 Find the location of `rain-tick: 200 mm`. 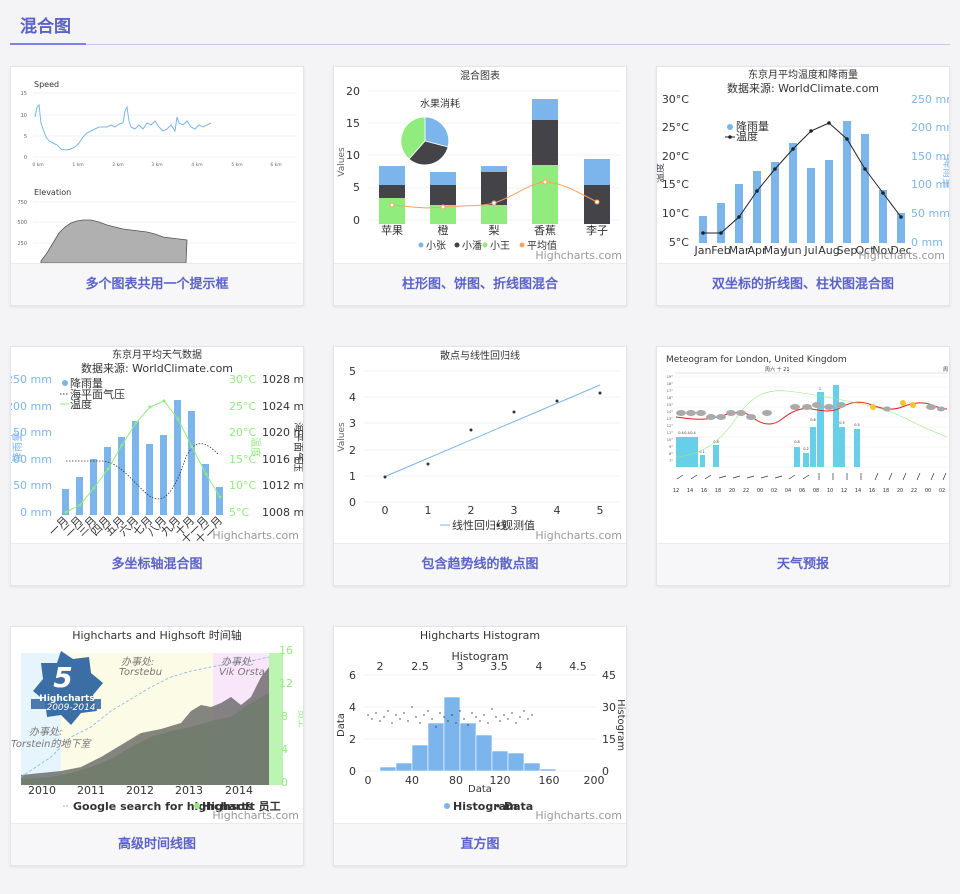

rain-tick: 200 mm is located at coordinates (930, 127).